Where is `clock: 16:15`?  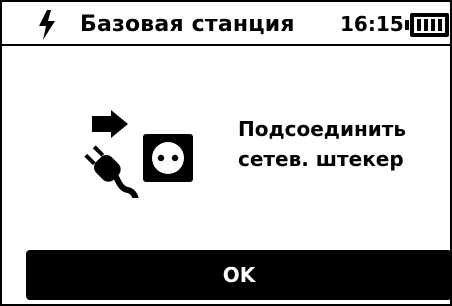 clock: 16:15 is located at coordinates (372, 24).